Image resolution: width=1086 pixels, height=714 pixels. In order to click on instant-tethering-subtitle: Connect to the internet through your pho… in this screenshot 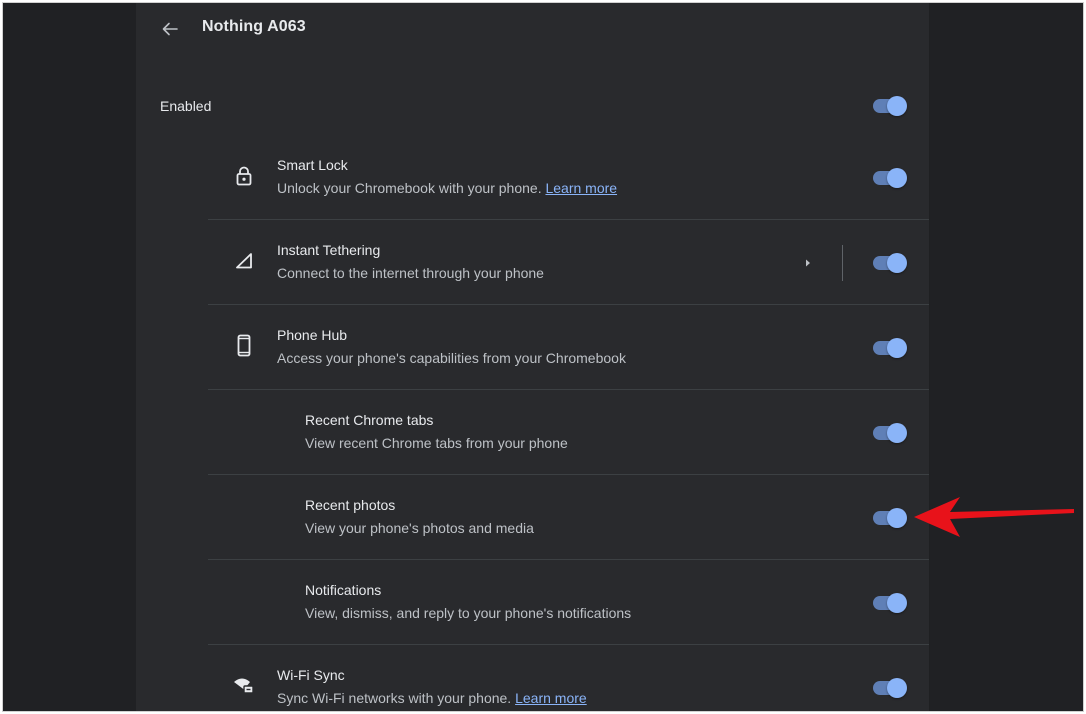, I will do `click(410, 273)`.